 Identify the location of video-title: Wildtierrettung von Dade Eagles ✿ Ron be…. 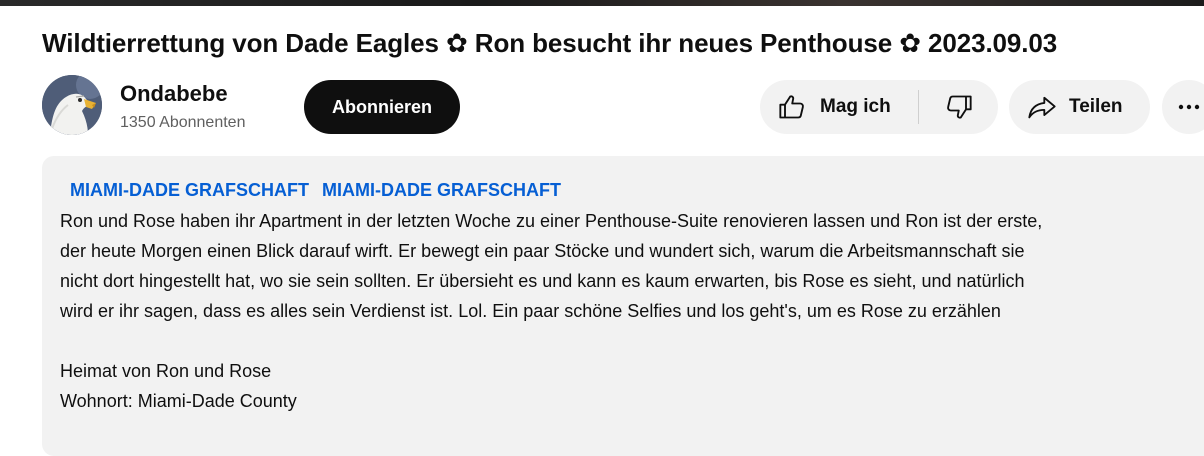
(550, 43).